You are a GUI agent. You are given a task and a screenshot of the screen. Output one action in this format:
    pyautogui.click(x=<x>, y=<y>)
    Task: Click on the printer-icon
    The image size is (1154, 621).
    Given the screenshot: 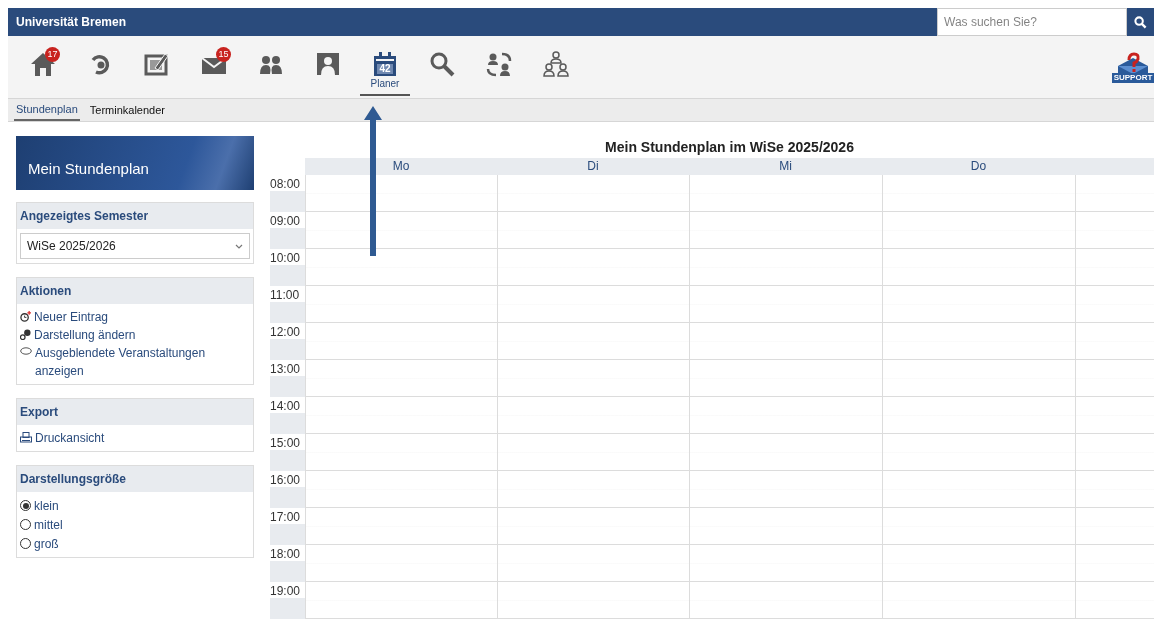 What is the action you would take?
    pyautogui.click(x=26, y=437)
    